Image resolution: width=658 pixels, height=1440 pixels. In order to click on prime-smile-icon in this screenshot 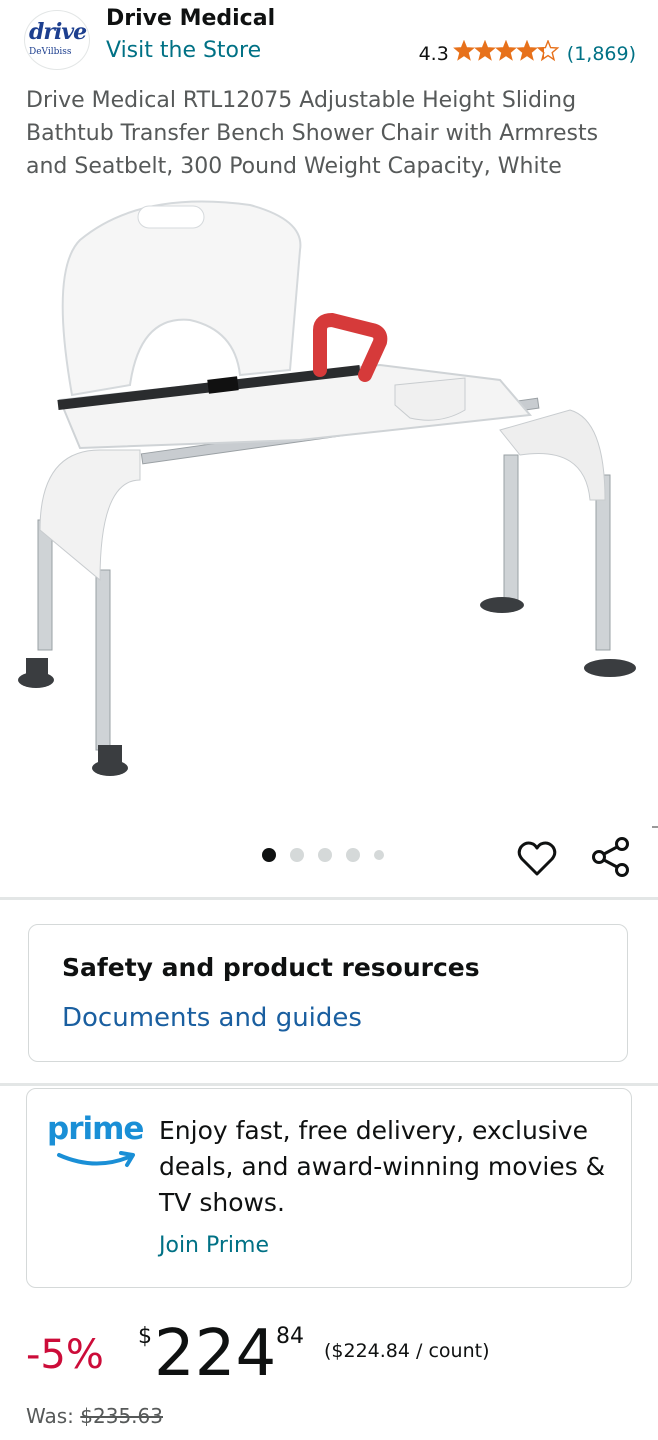, I will do `click(96, 1159)`.